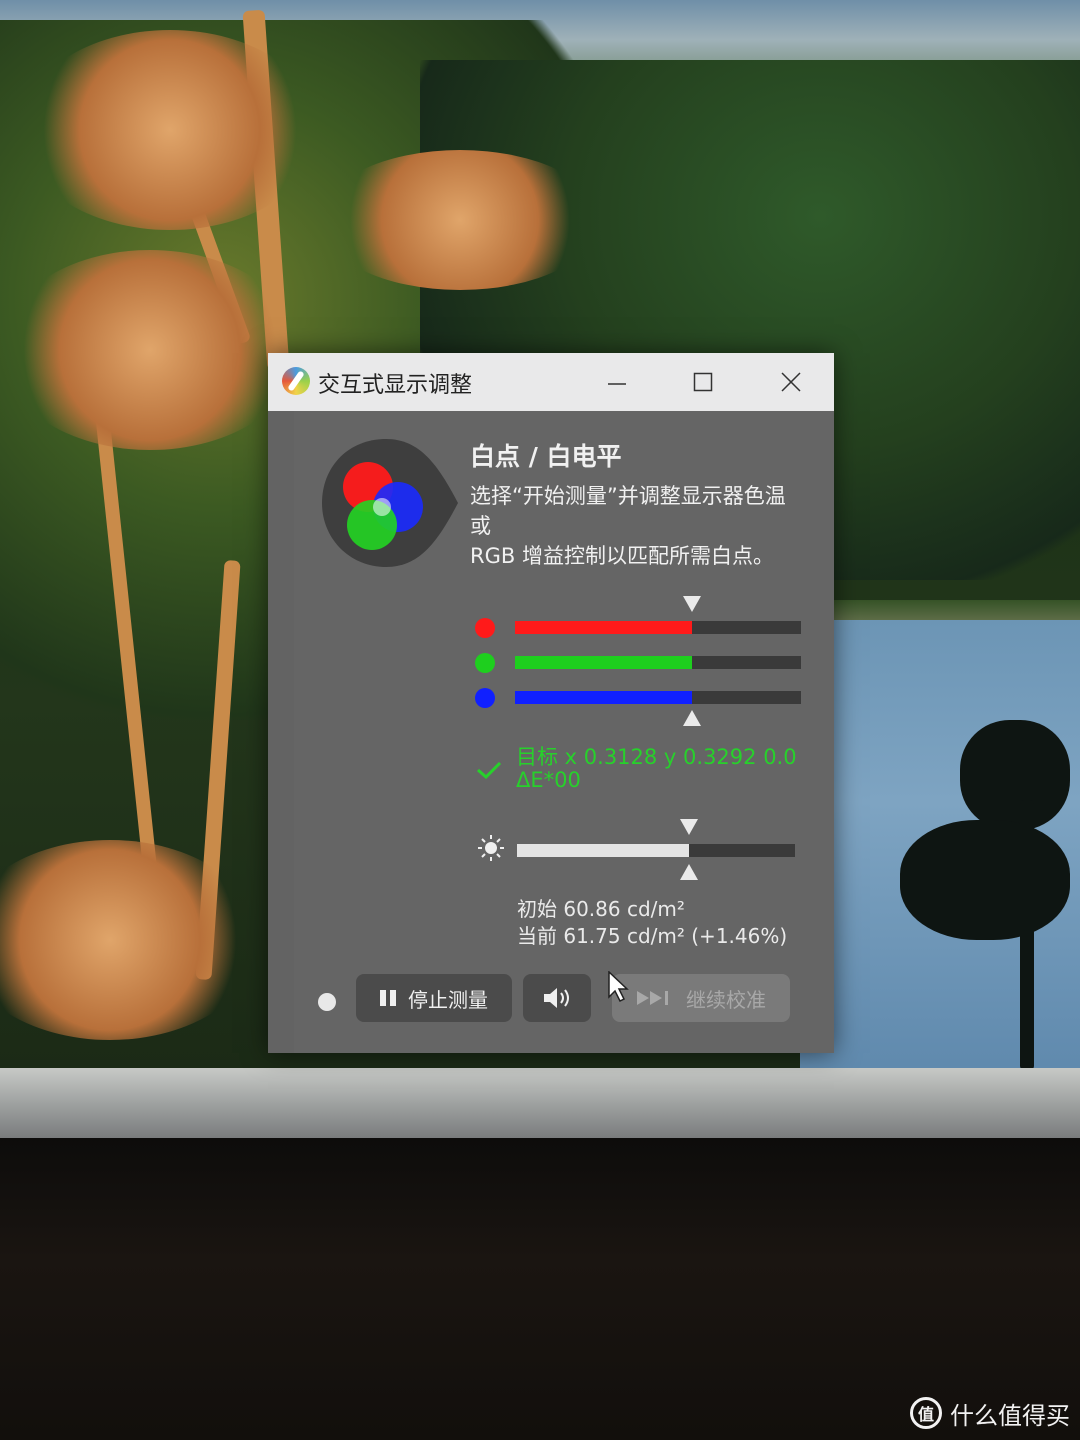  Describe the element at coordinates (1010, 1415) in the screenshot. I see `watermark-text: 什么值得买` at that location.